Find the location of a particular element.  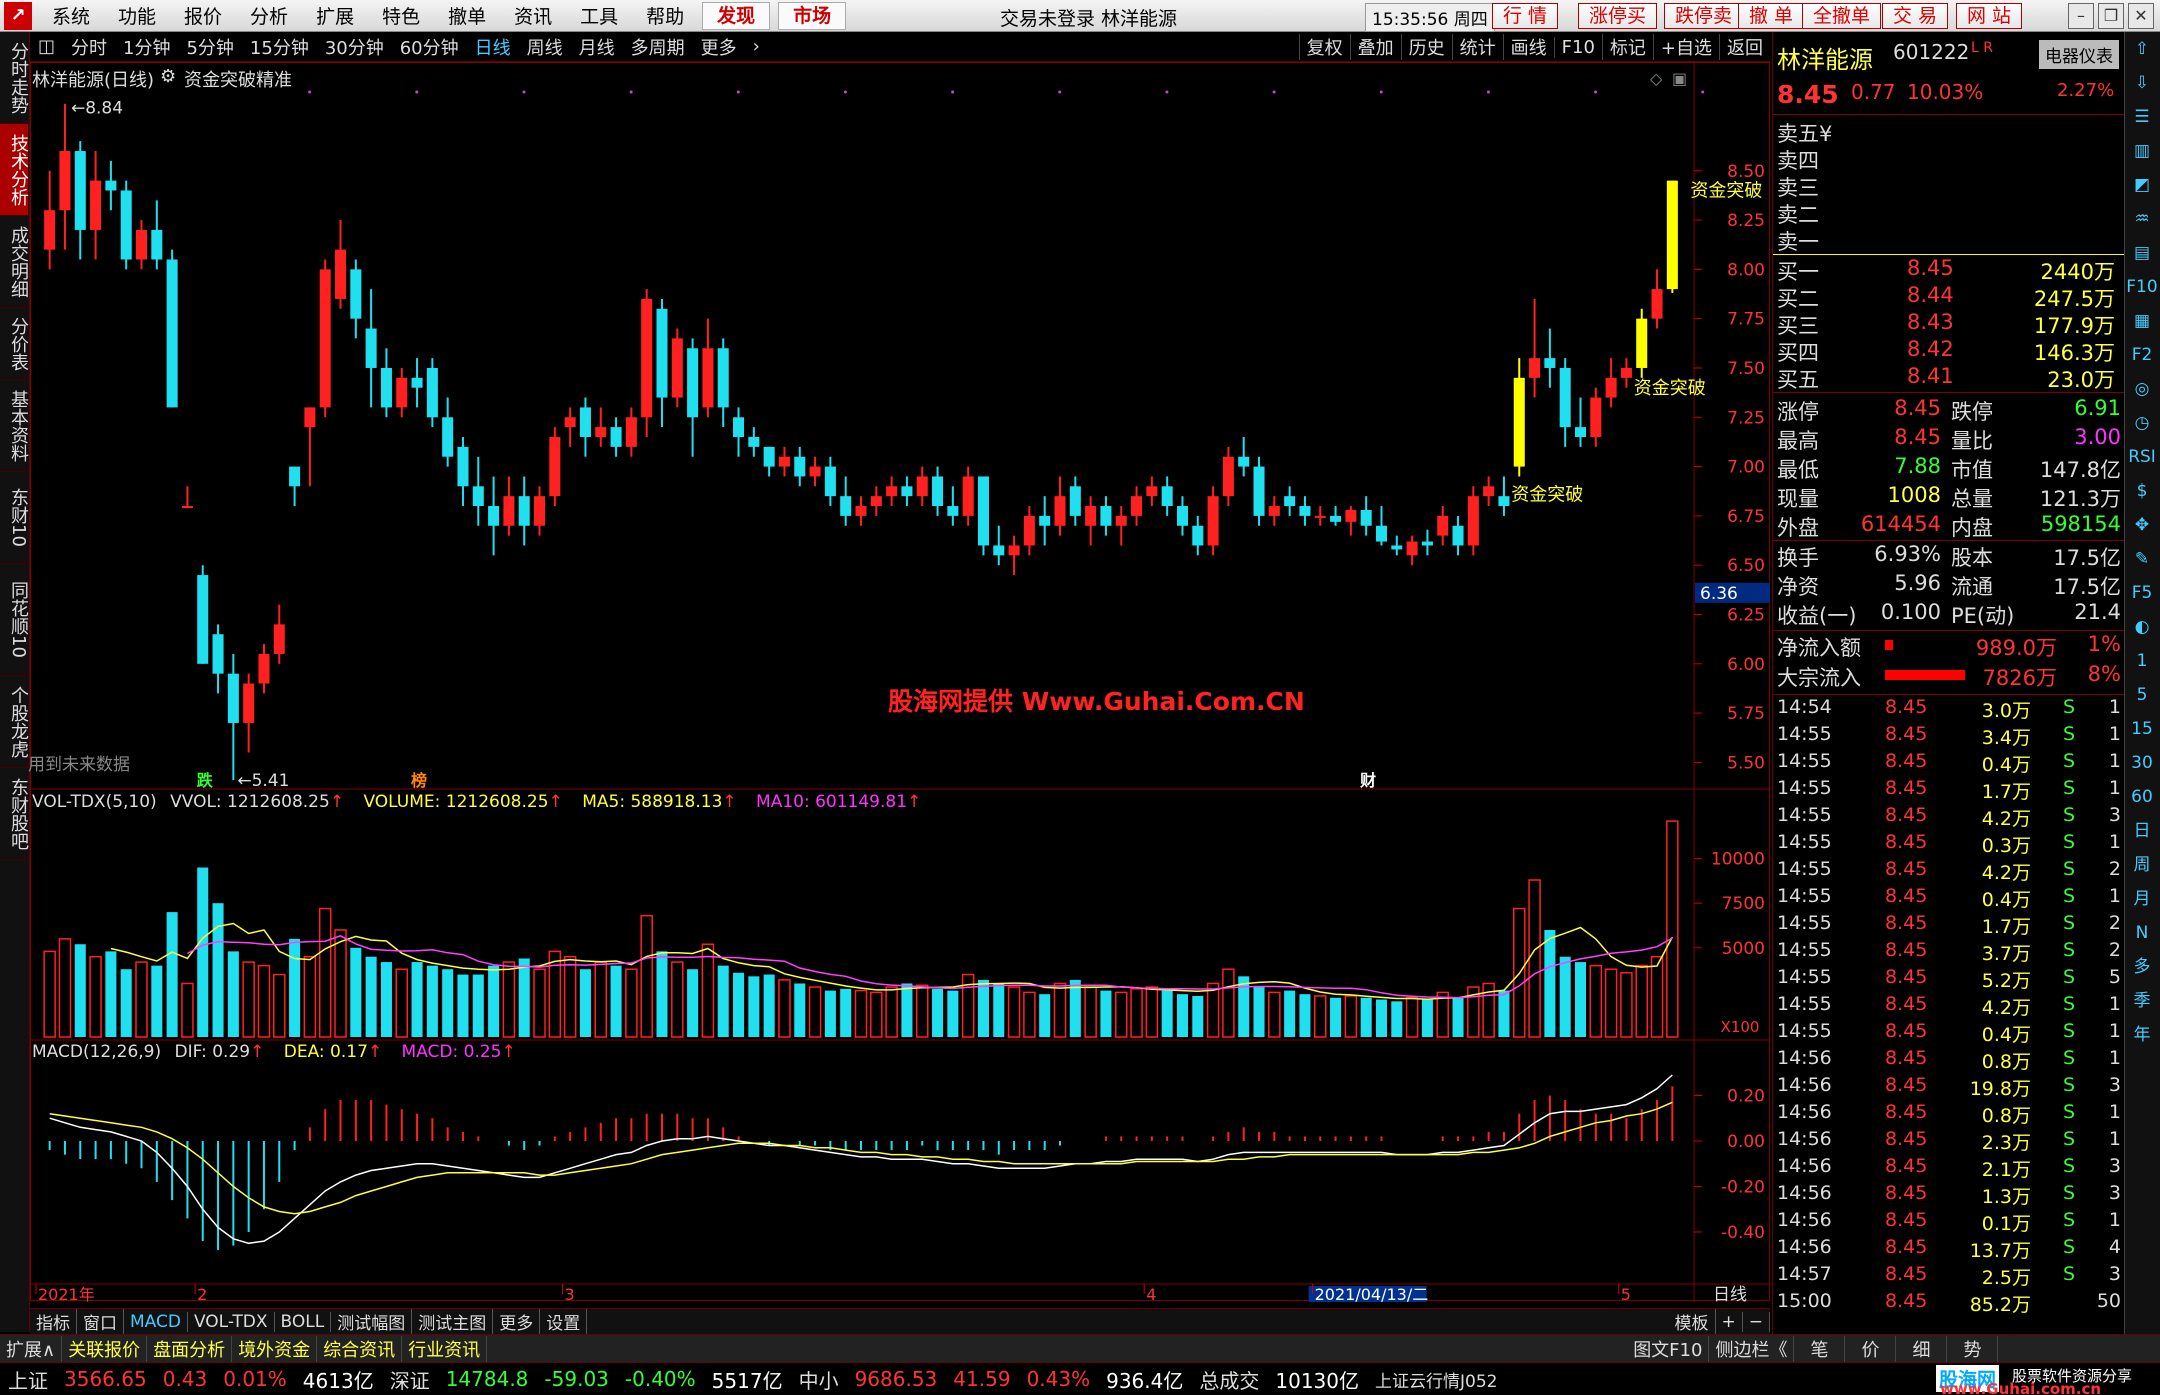

right-tool-1: ⇩ is located at coordinates (2142, 83).